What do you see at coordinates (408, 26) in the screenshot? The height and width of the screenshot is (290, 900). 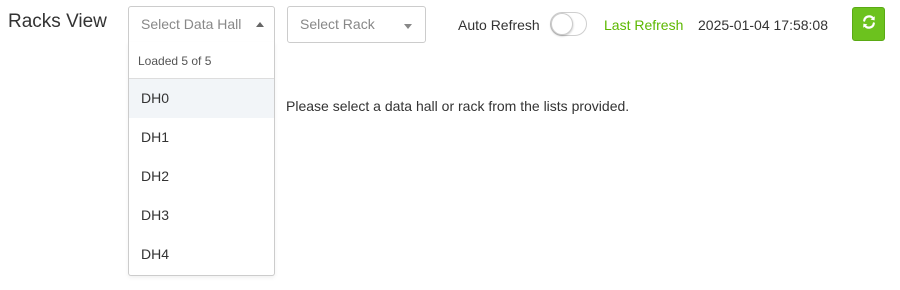 I see `caret-down-icon` at bounding box center [408, 26].